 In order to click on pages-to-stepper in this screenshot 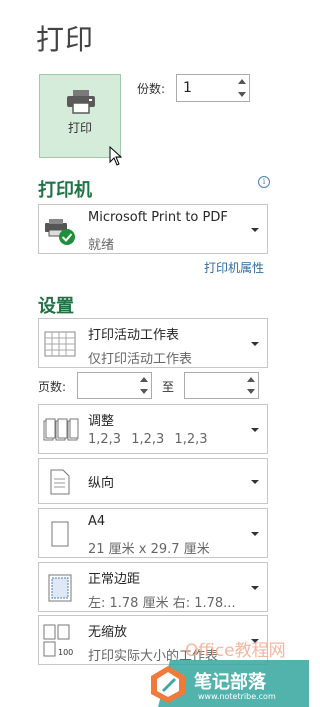, I will do `click(221, 385)`.